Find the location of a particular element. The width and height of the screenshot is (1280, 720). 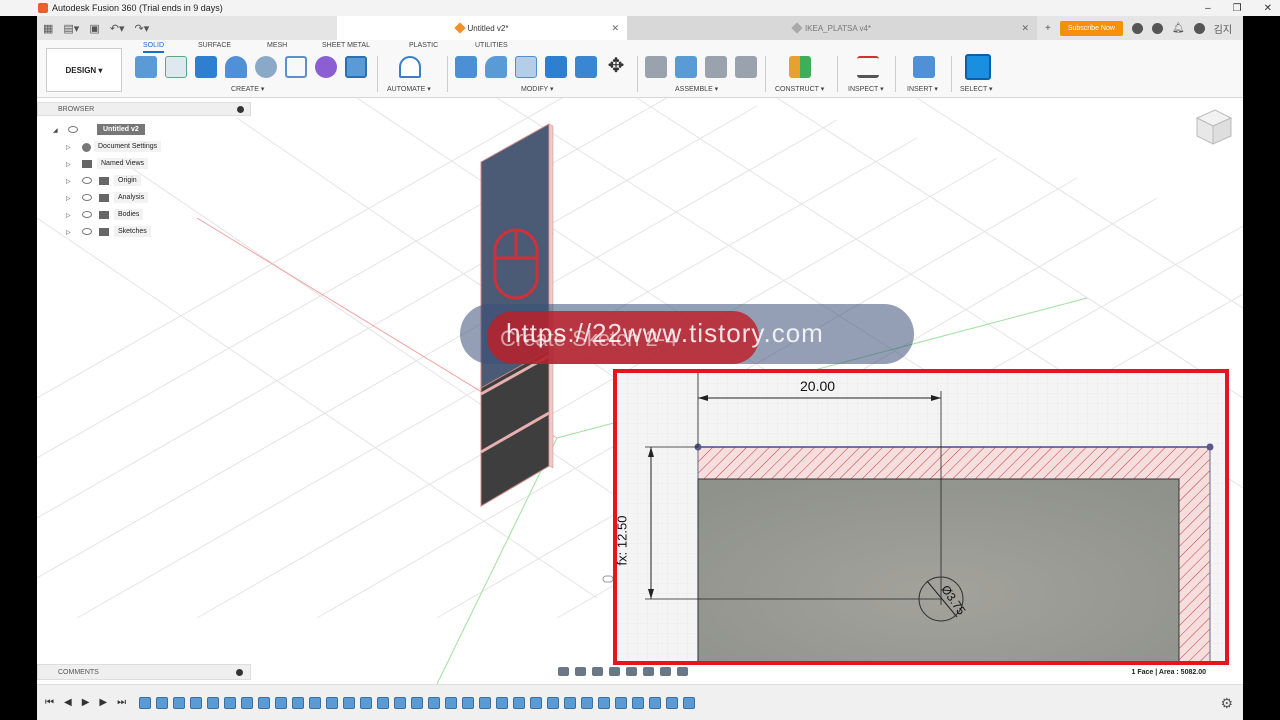

tab-sheet-metal: SHEET METAL is located at coordinates (346, 45).